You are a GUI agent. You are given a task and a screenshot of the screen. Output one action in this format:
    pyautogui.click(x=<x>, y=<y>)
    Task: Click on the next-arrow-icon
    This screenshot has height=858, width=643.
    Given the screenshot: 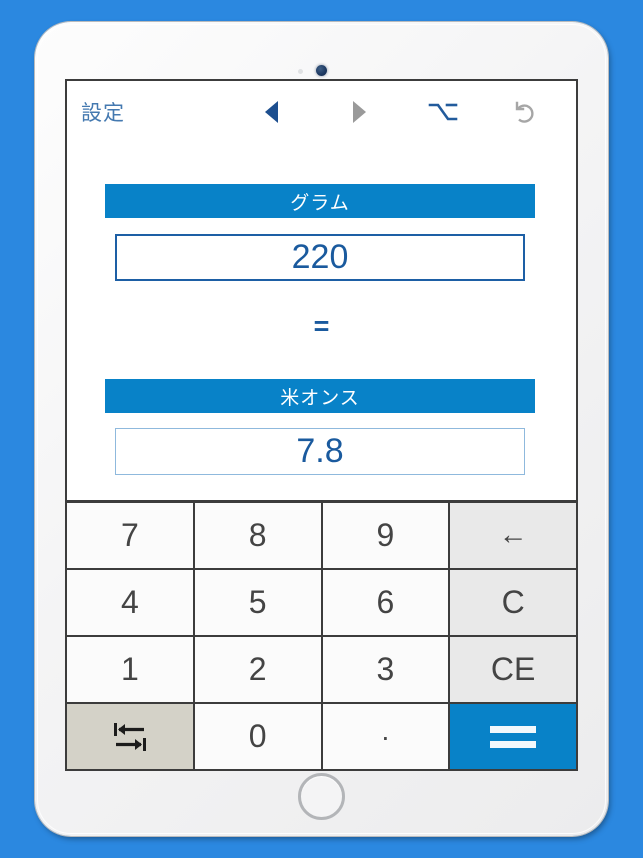 What is the action you would take?
    pyautogui.click(x=359, y=112)
    